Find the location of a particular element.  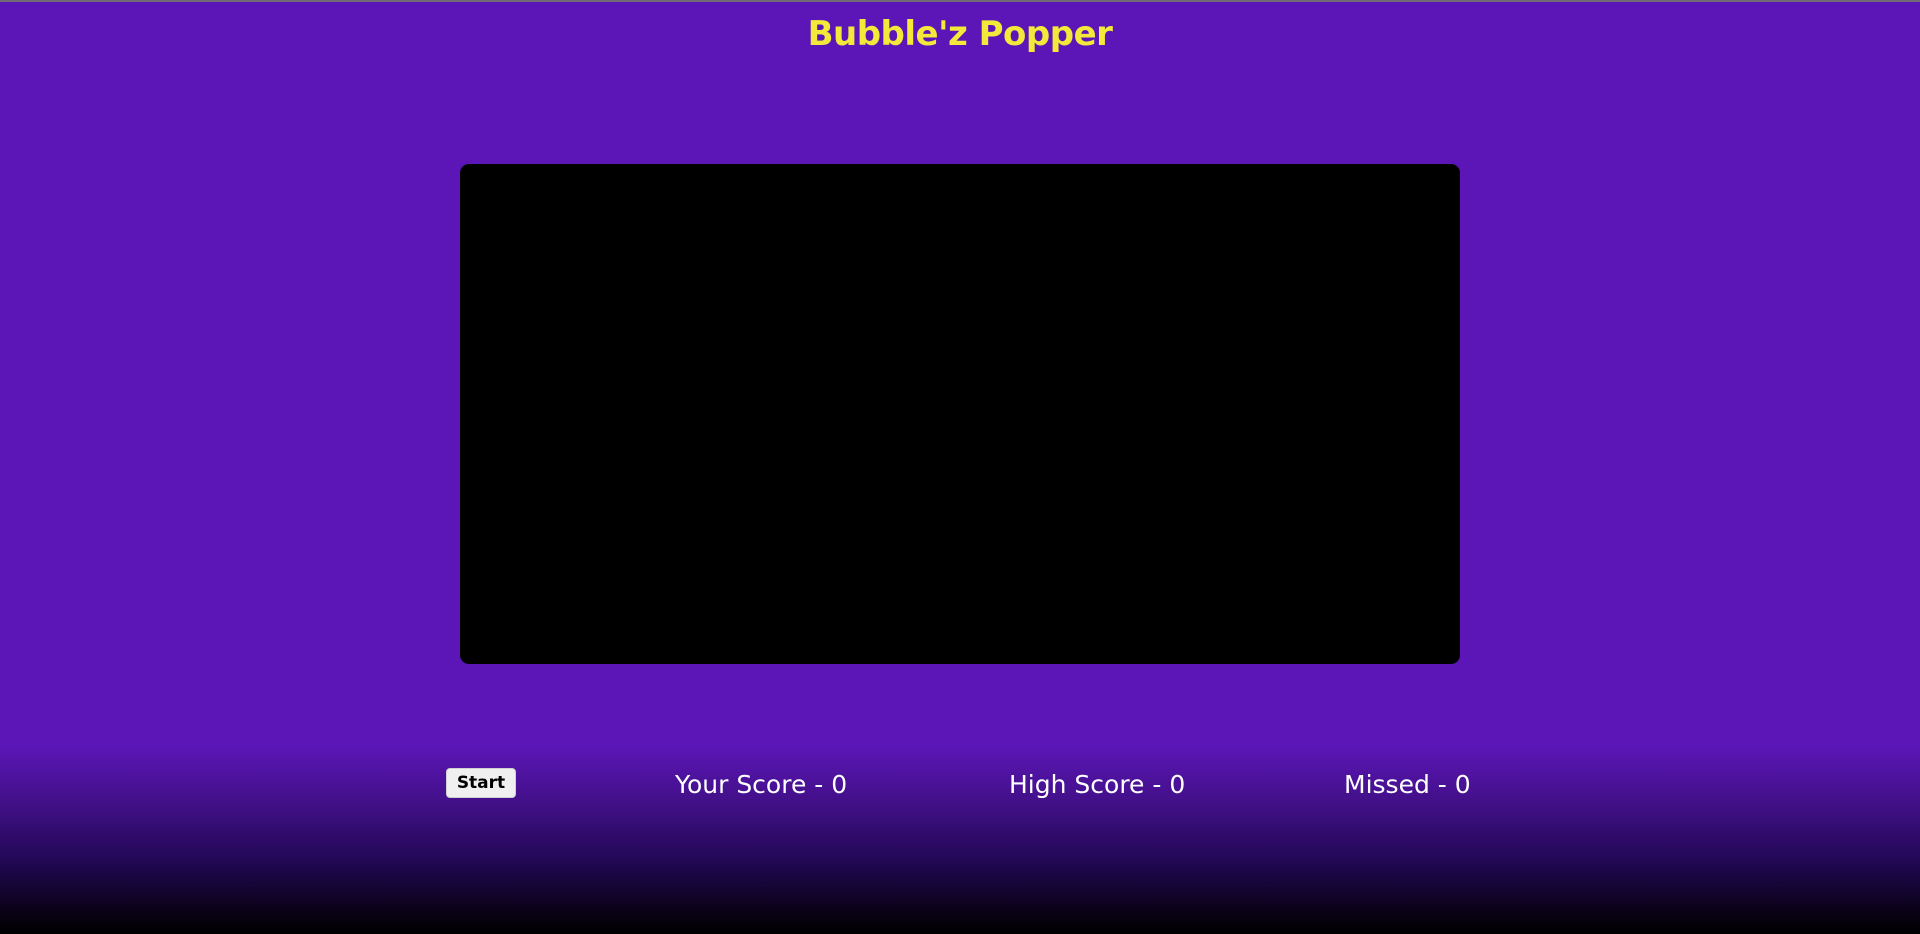

high-score-display: High Score - 0 is located at coordinates (1097, 784).